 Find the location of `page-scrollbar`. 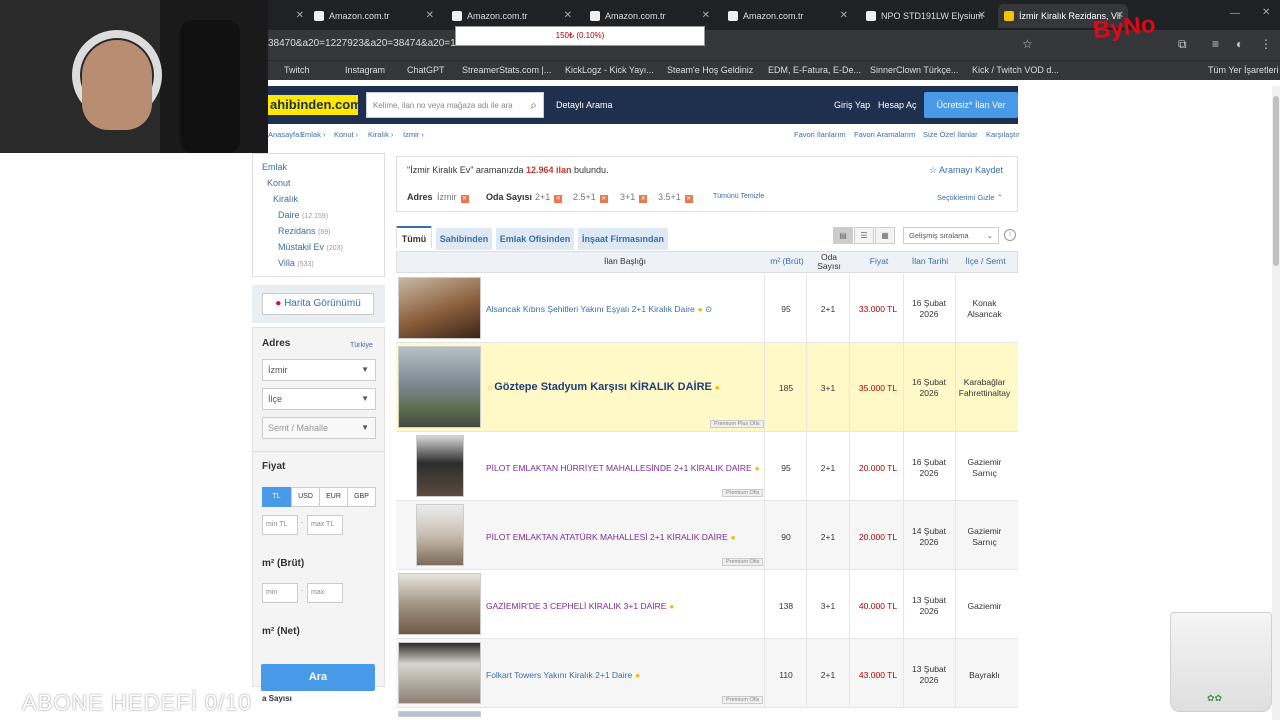

page-scrollbar is located at coordinates (1276, 403).